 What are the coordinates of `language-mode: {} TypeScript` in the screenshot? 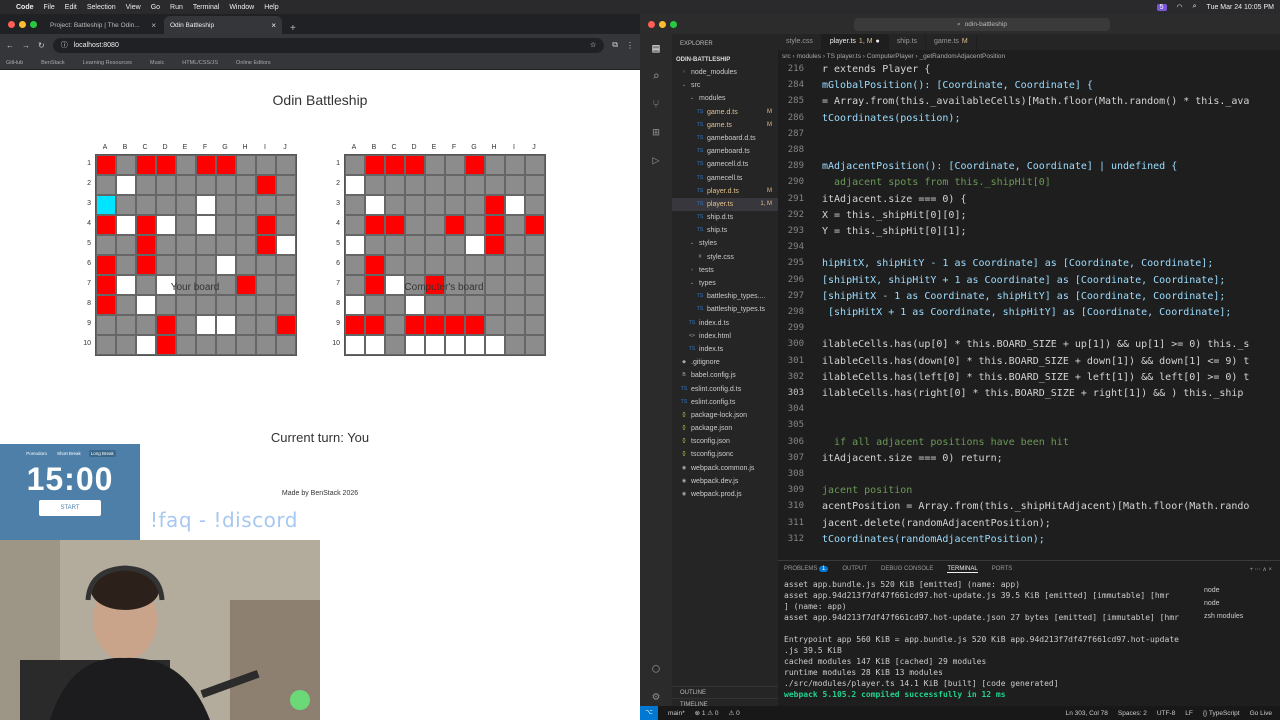 It's located at (1221, 713).